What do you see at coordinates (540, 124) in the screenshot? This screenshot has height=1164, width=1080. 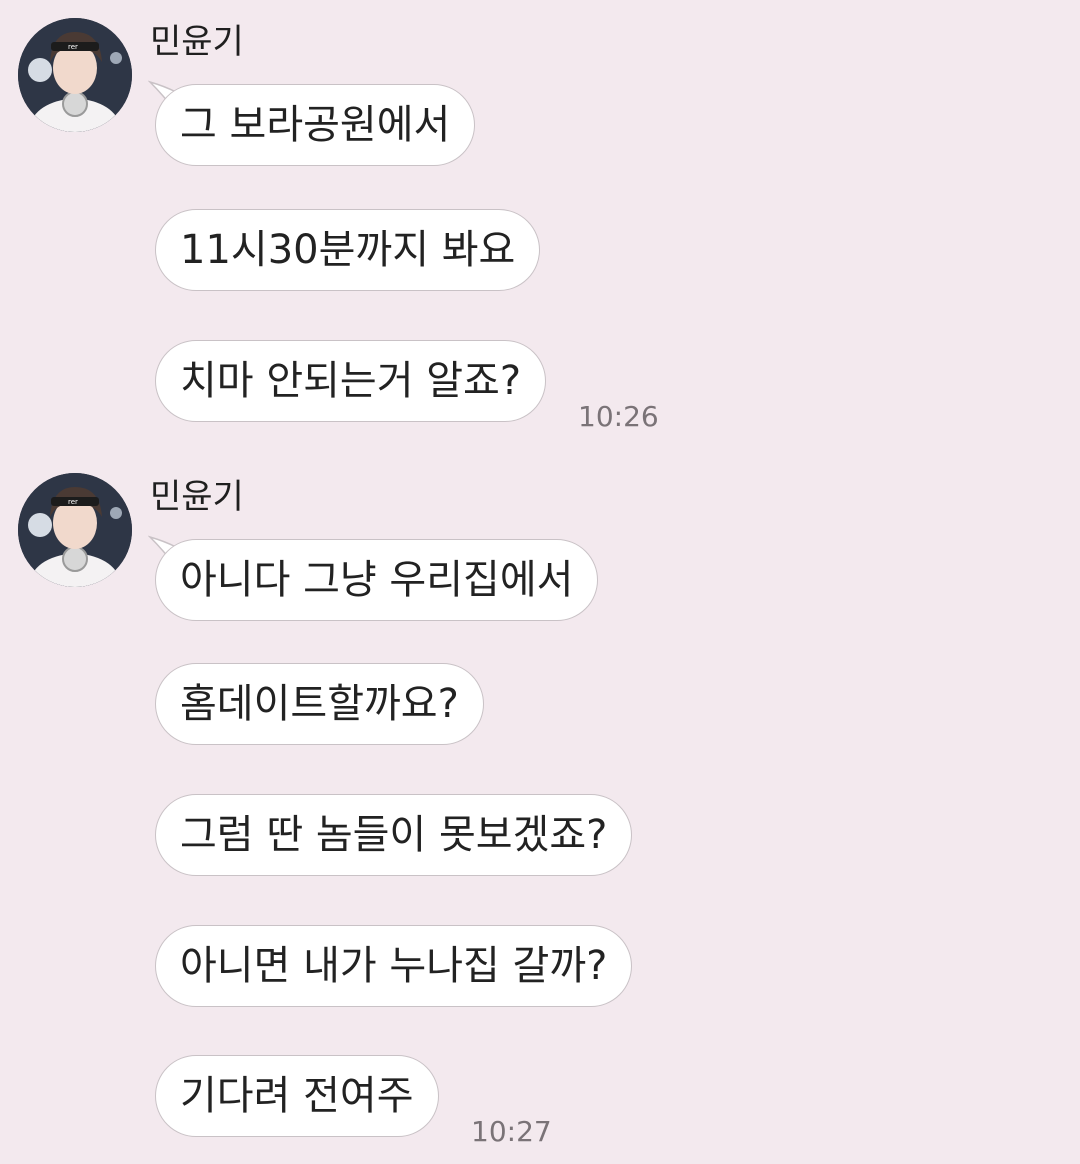 I see `message-row: 그 보라공원에서` at bounding box center [540, 124].